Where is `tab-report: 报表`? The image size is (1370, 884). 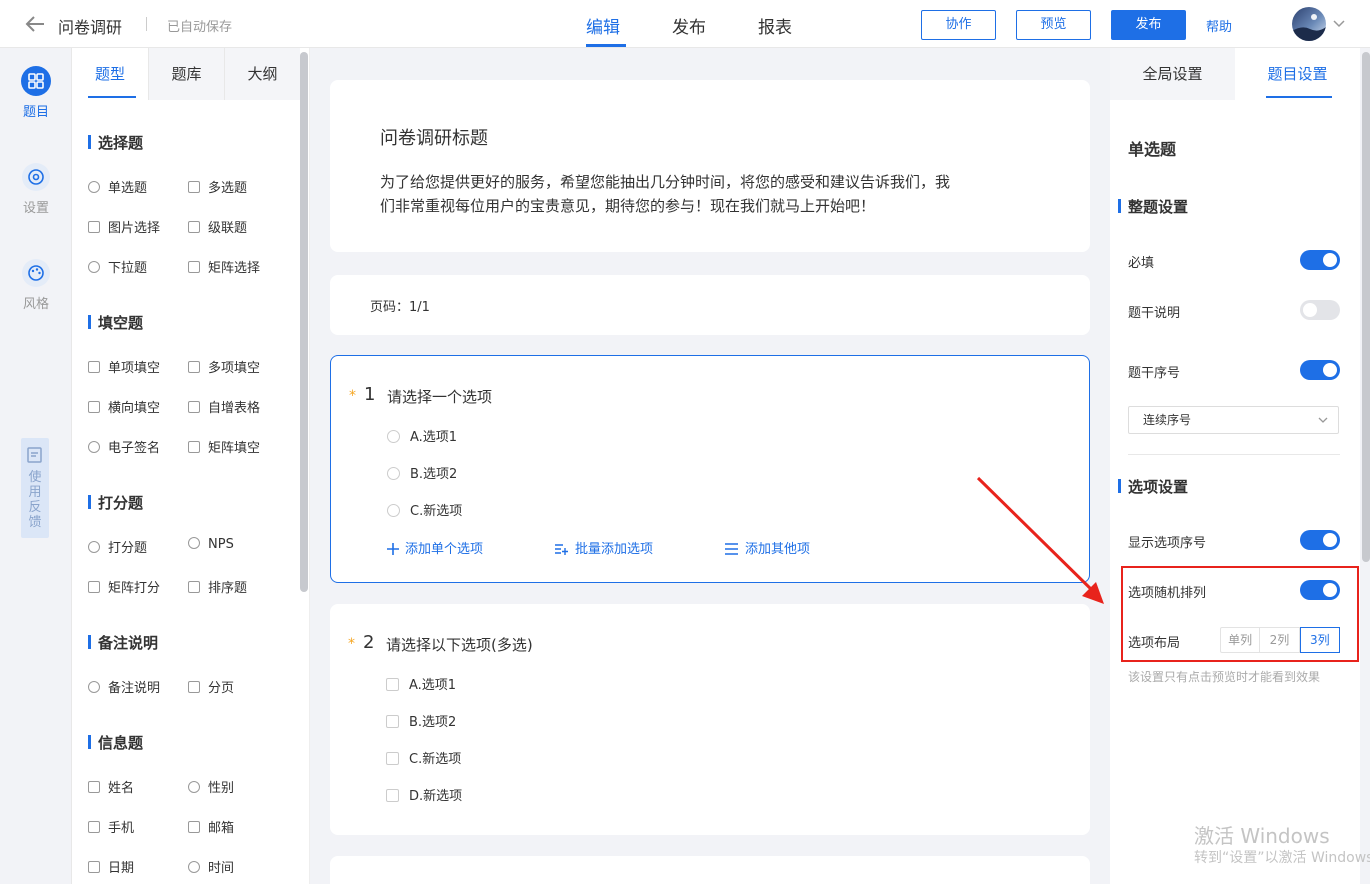
tab-report: 报表 is located at coordinates (775, 25).